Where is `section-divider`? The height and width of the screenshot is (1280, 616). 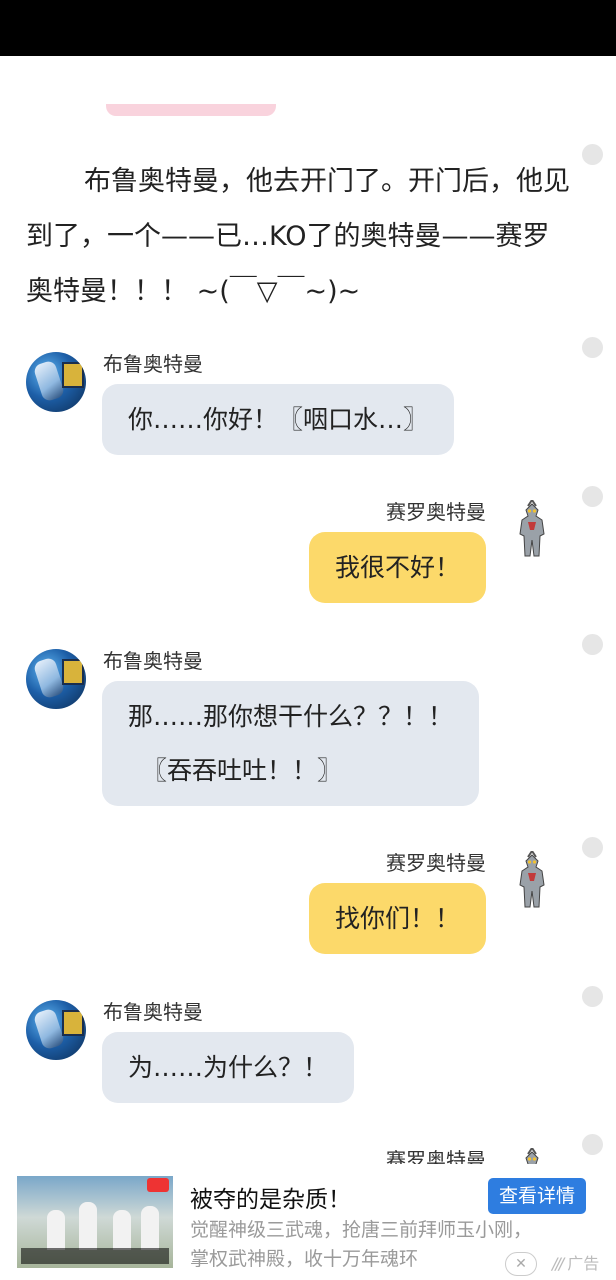
section-divider is located at coordinates (191, 110).